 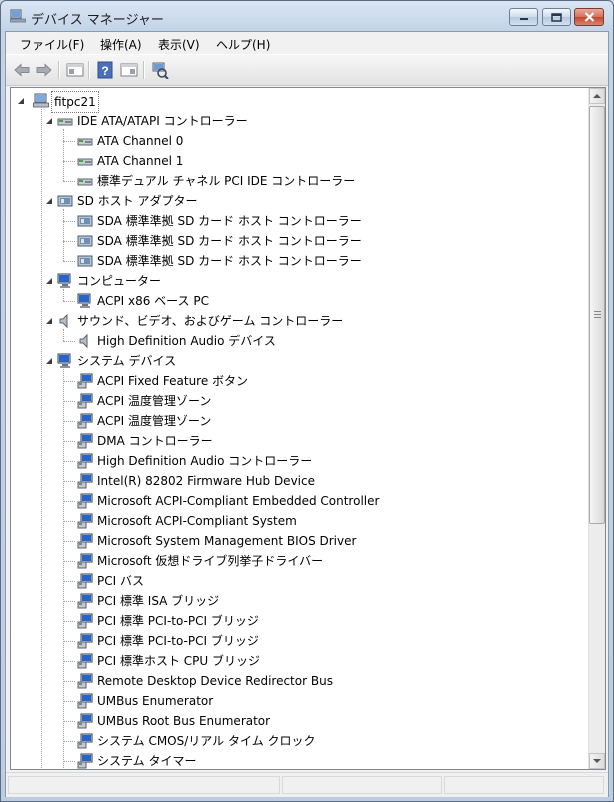 I want to click on help-button: ?, so click(x=105, y=70).